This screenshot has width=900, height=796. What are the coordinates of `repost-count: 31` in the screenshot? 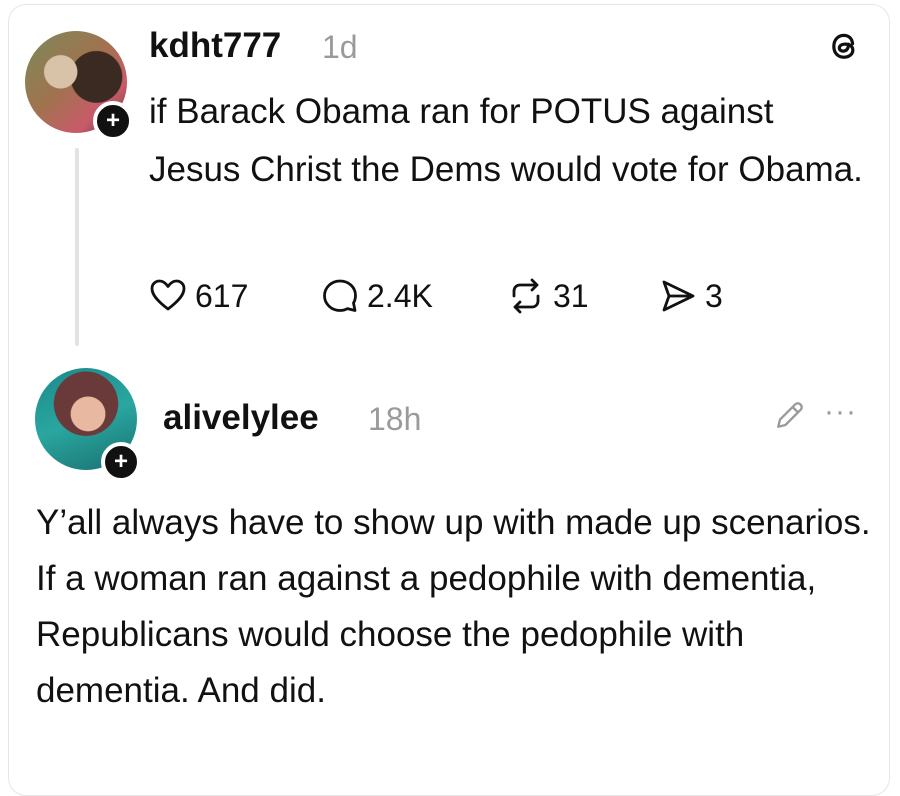 It's located at (571, 295).